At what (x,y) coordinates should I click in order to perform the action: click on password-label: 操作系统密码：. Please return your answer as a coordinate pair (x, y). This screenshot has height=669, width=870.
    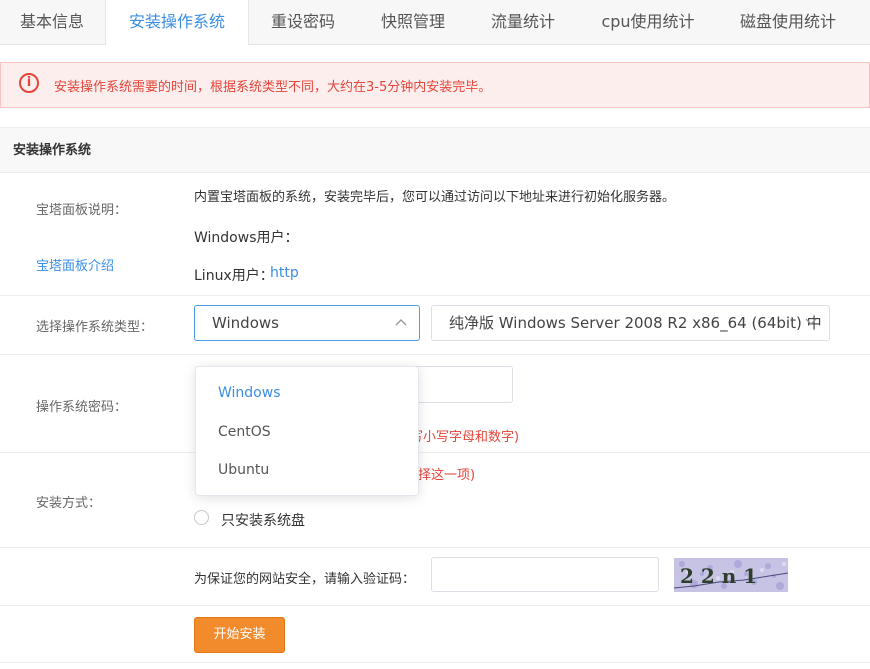
    Looking at the image, I should click on (82, 407).